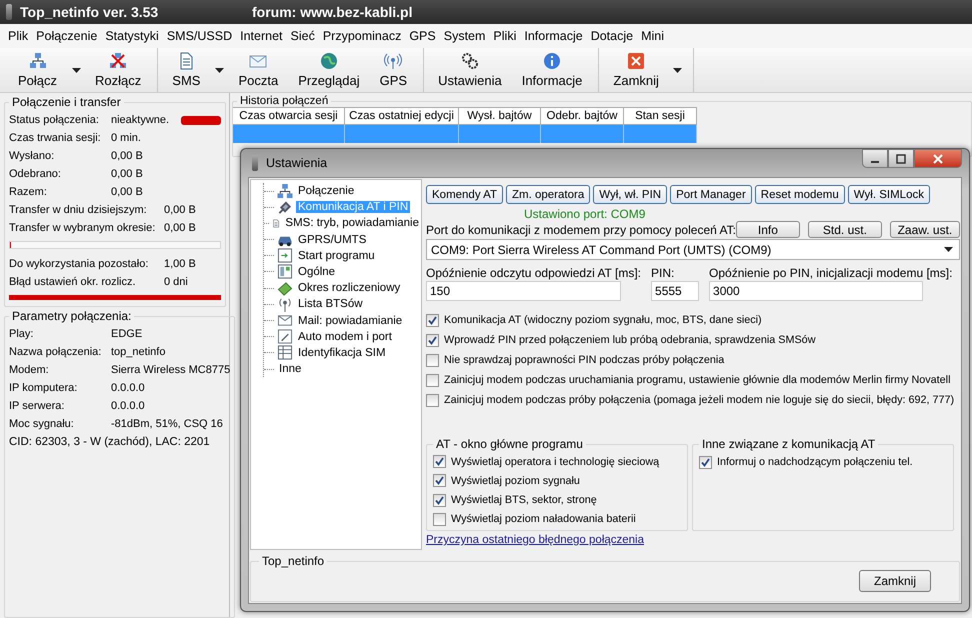 The width and height of the screenshot is (972, 618). I want to click on menu-item: System, so click(465, 36).